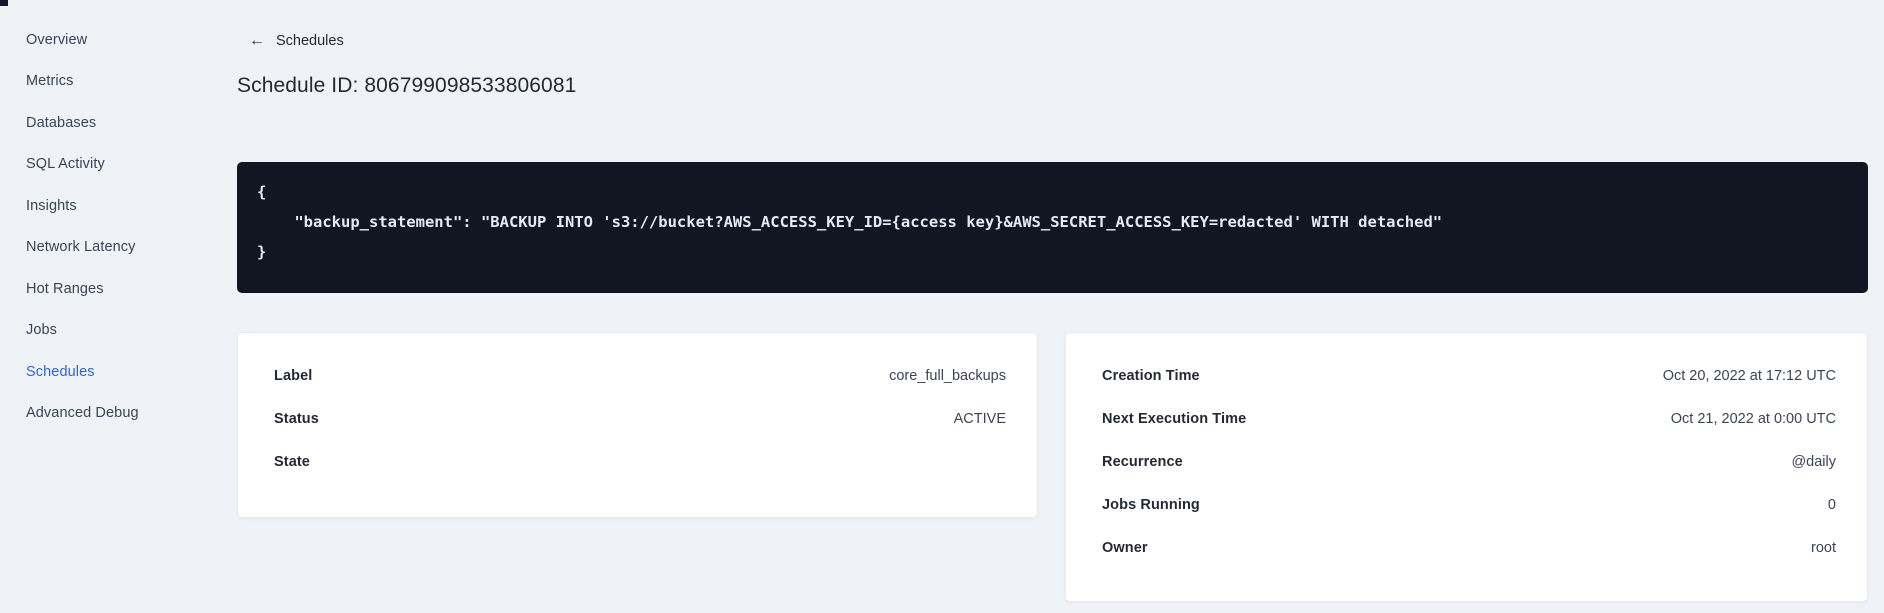 Image resolution: width=1884 pixels, height=613 pixels. Describe the element at coordinates (1466, 461) in the screenshot. I see `summary-row-recurrence: Recurrence @daily` at that location.